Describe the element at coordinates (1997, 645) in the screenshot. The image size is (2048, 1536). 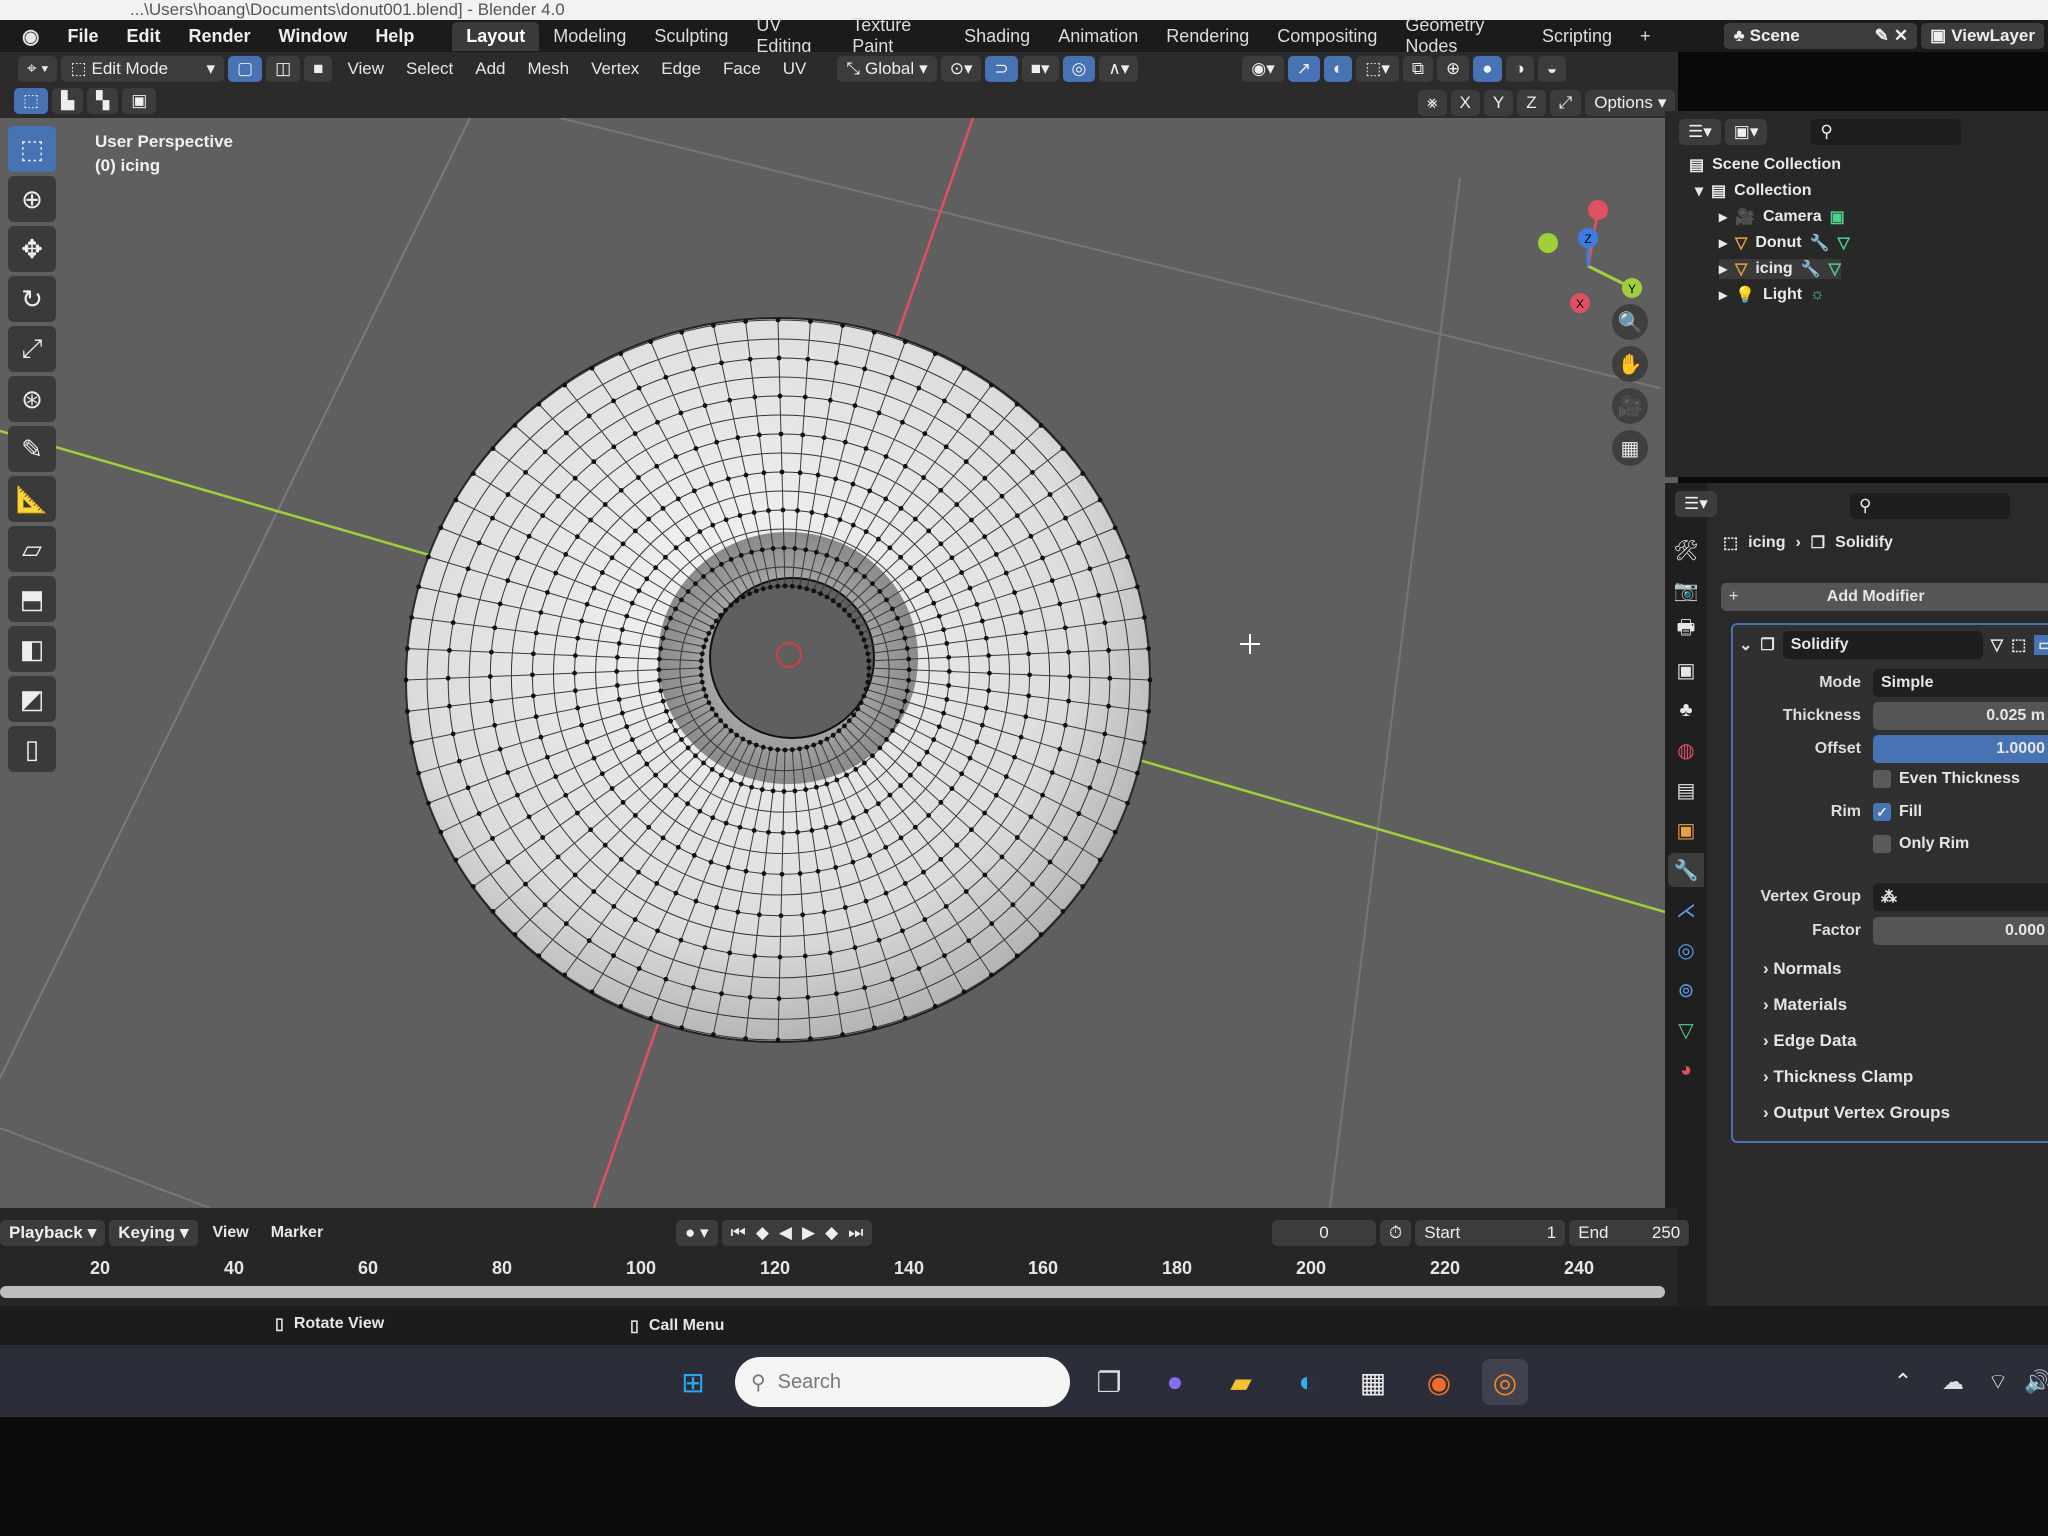
I see `edit-mode-toggle-icon: ▽` at that location.